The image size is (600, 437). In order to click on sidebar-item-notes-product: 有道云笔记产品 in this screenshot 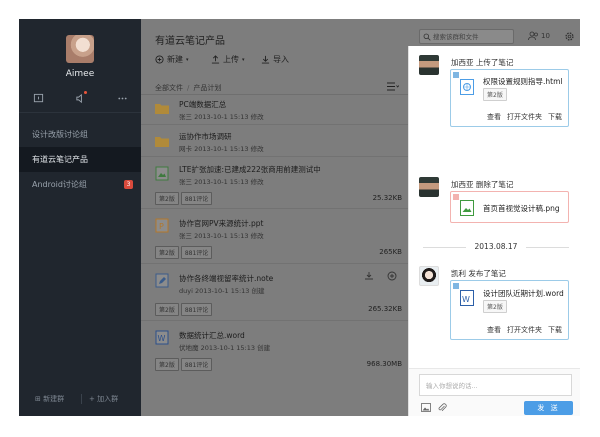, I will do `click(80, 159)`.